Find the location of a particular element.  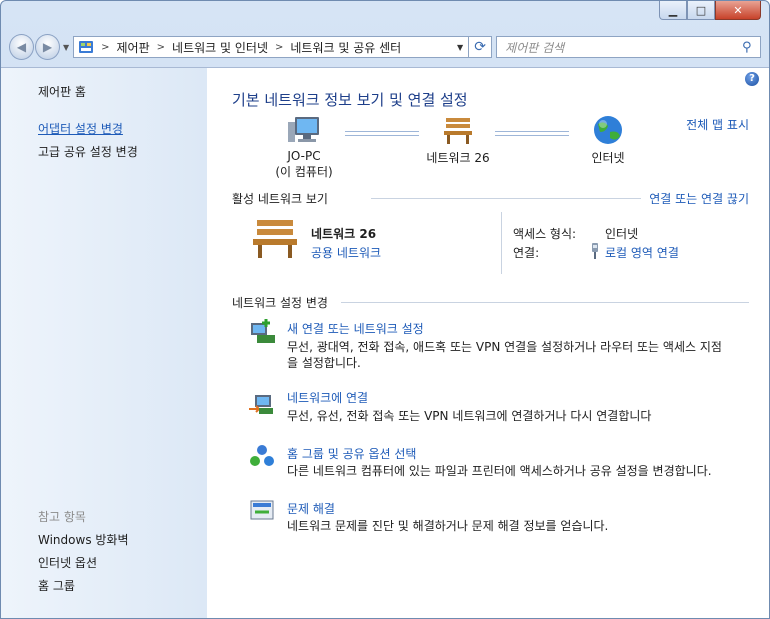

local-area-connection-link: 로컬 영역 연결 is located at coordinates (642, 252).